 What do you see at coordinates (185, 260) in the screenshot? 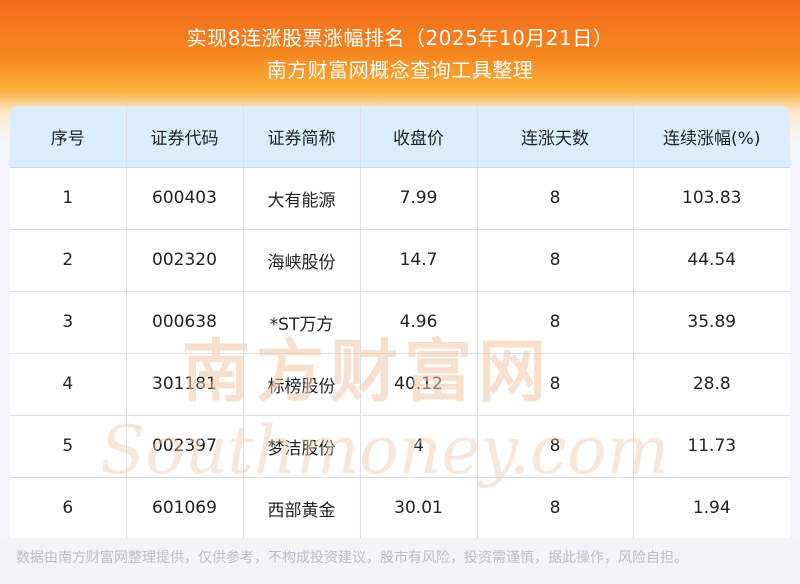
I see `cell-code: 002320` at bounding box center [185, 260].